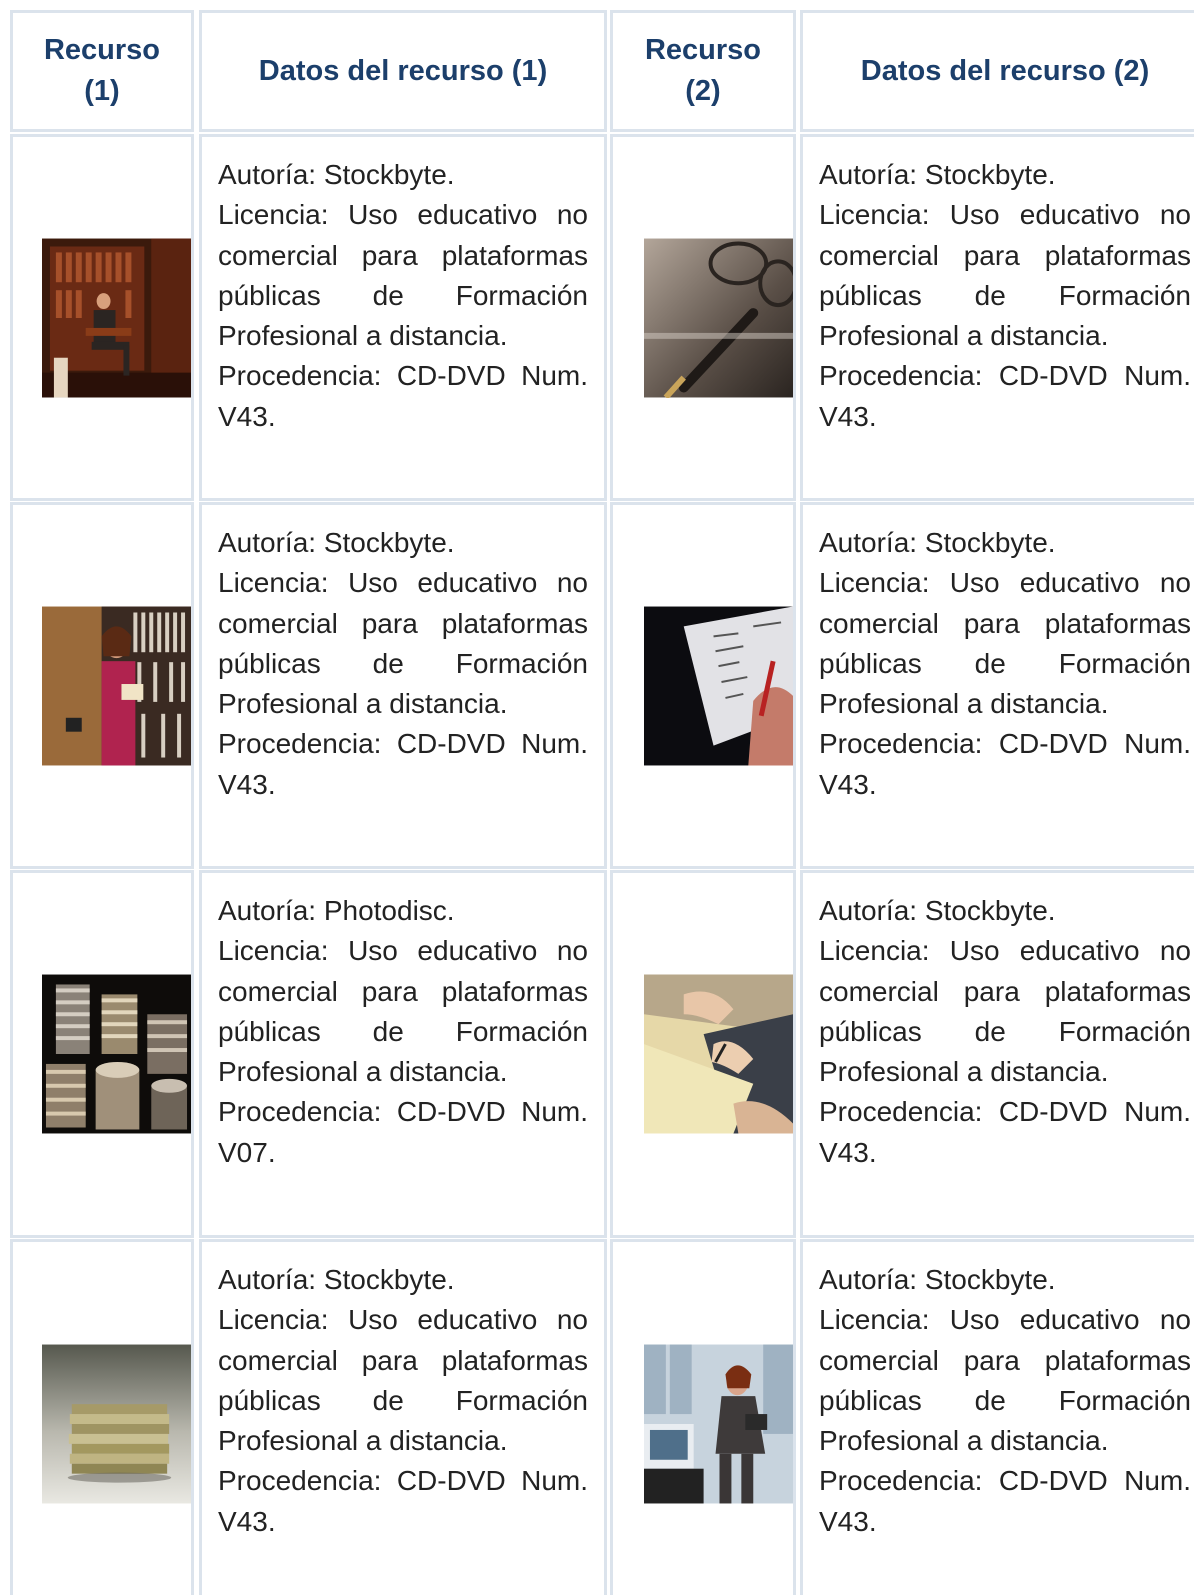 Image resolution: width=1194 pixels, height=1595 pixels. I want to click on autoria-line: Autoría: Photodisc., so click(336, 910).